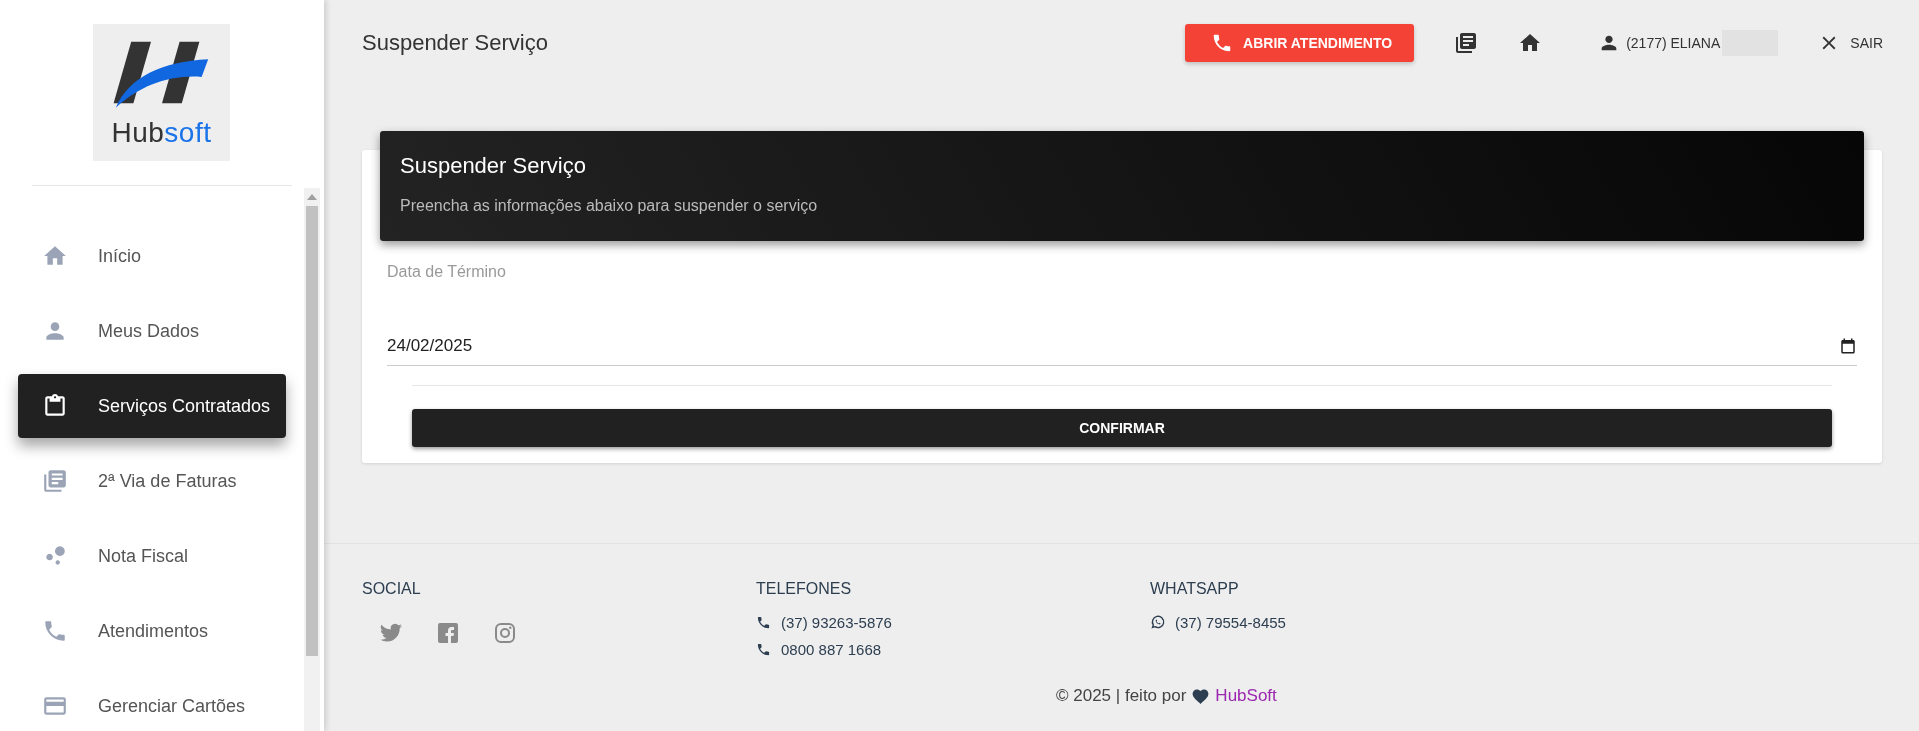 This screenshot has height=731, width=1919. What do you see at coordinates (447, 272) in the screenshot?
I see `field-label: Data de Término` at bounding box center [447, 272].